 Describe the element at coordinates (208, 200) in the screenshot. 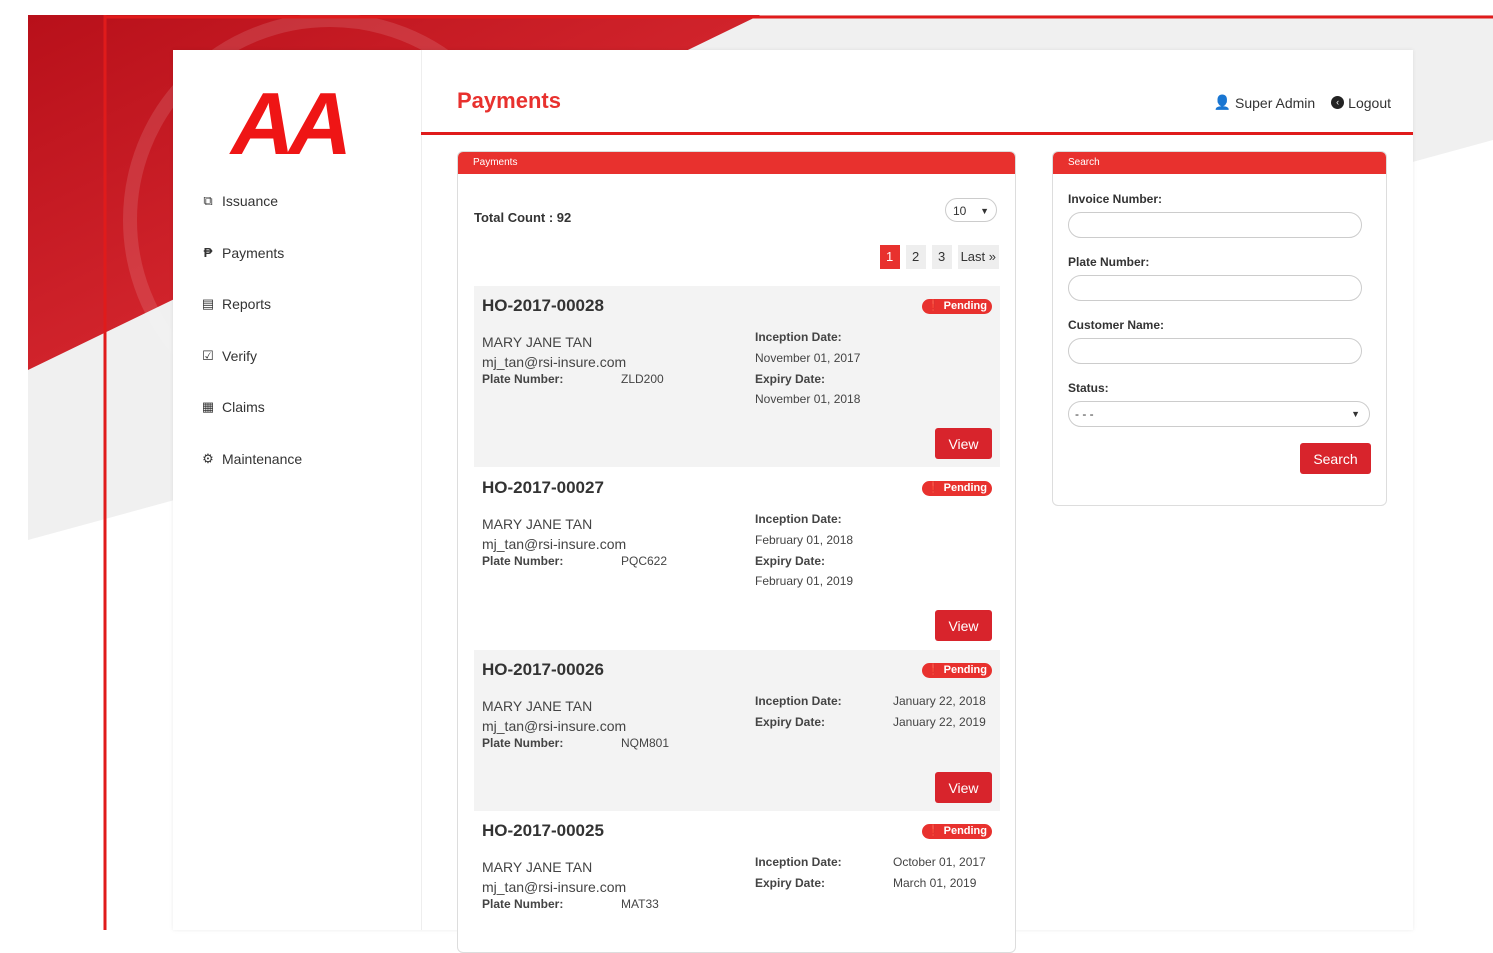

I see `copy-icon: ⧉` at that location.